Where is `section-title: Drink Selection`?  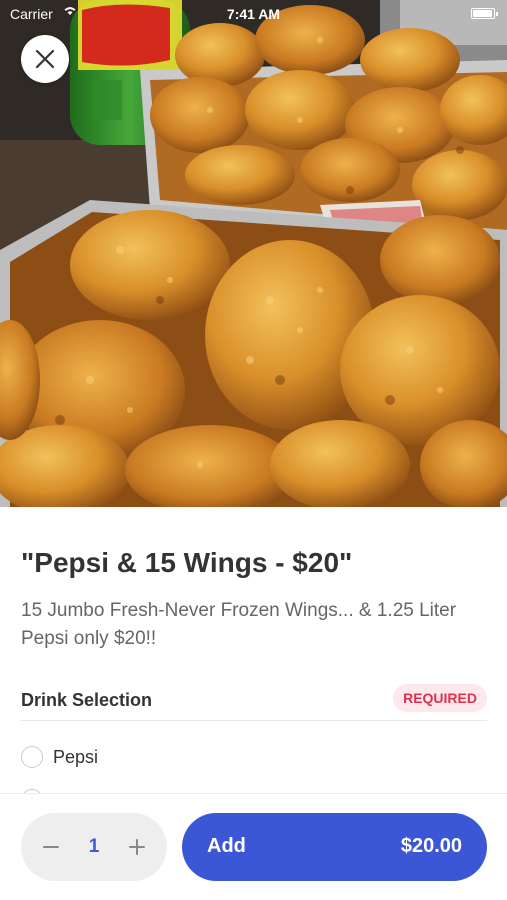 section-title: Drink Selection is located at coordinates (87, 700).